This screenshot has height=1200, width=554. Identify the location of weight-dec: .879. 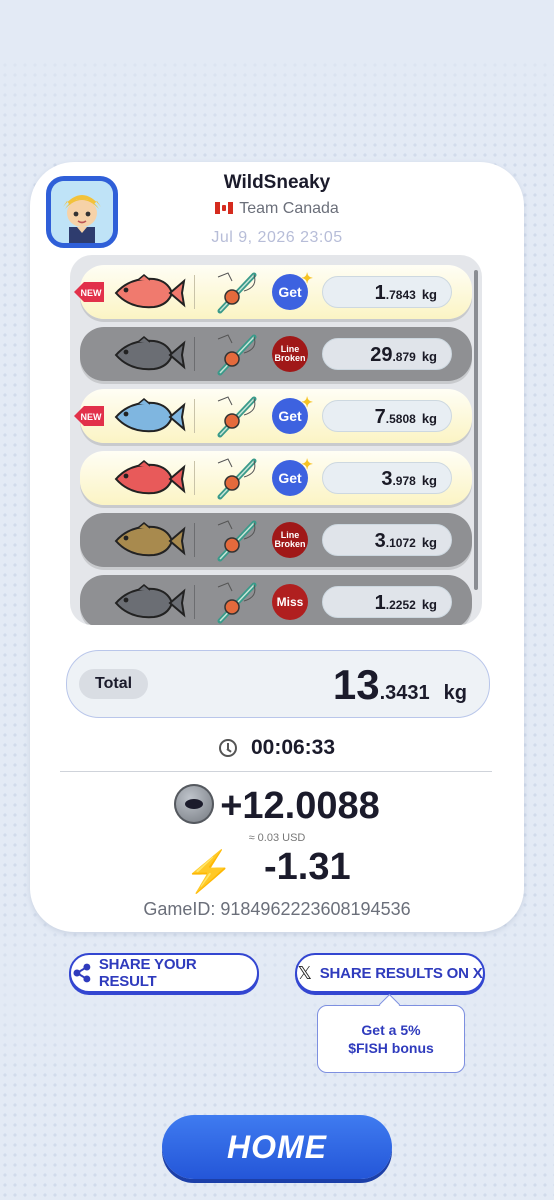
(404, 357).